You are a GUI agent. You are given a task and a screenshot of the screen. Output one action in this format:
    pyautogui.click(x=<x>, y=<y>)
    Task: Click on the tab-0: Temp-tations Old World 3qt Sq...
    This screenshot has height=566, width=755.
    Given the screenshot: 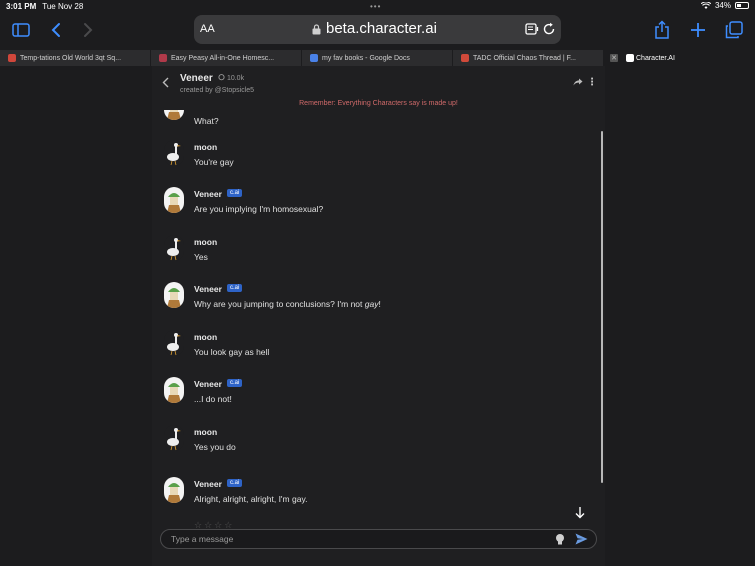 What is the action you would take?
    pyautogui.click(x=75, y=58)
    